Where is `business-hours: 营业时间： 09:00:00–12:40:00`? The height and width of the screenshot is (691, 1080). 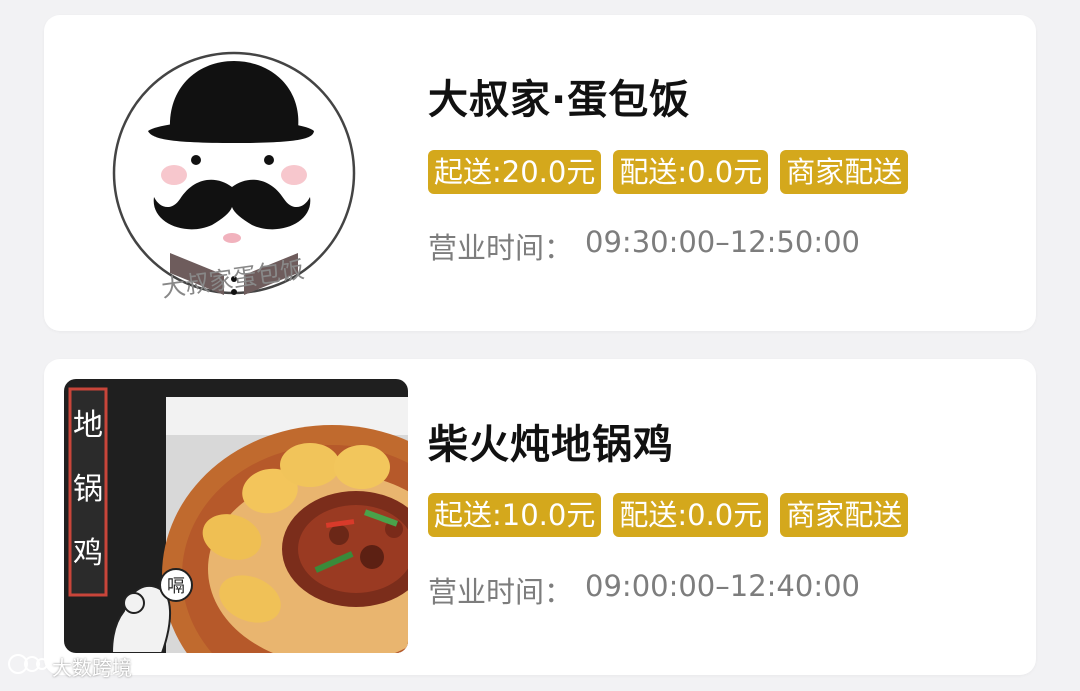
business-hours: 营业时间： 09:00:00–12:40:00 is located at coordinates (644, 590).